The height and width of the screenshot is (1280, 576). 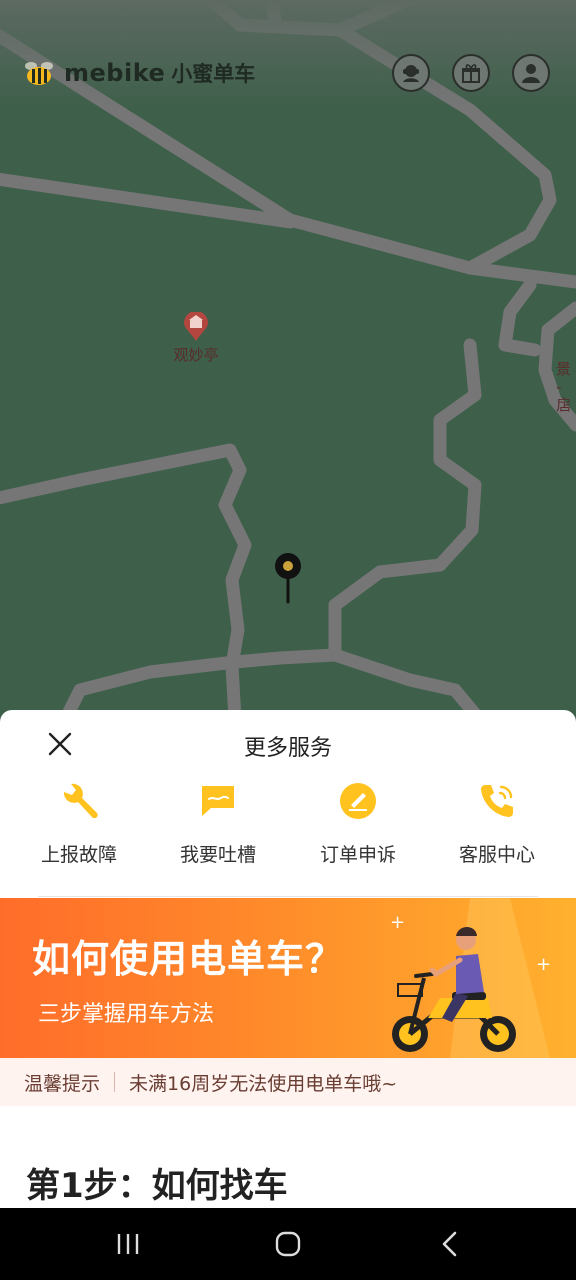 What do you see at coordinates (497, 821) in the screenshot?
I see `service-customer-center: 客服中心` at bounding box center [497, 821].